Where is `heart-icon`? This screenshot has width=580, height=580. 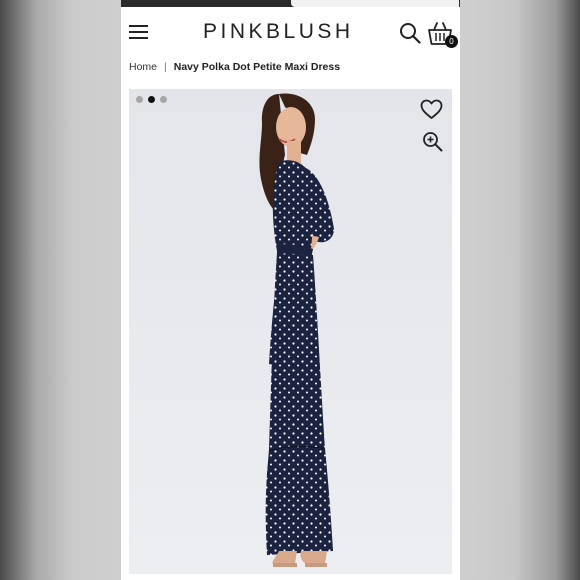
heart-icon is located at coordinates (431, 109).